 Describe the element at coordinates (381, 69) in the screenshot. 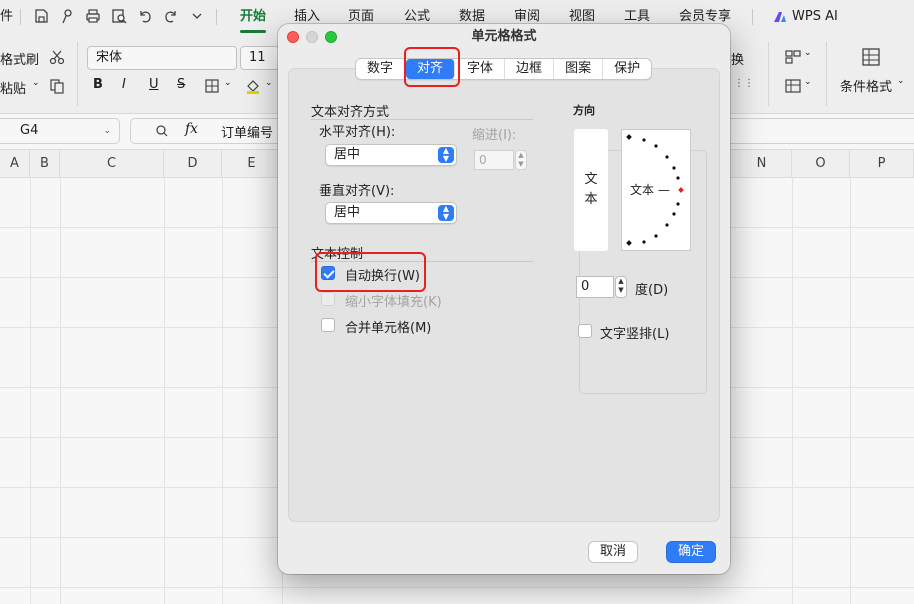

I see `tab-number: 数字` at that location.